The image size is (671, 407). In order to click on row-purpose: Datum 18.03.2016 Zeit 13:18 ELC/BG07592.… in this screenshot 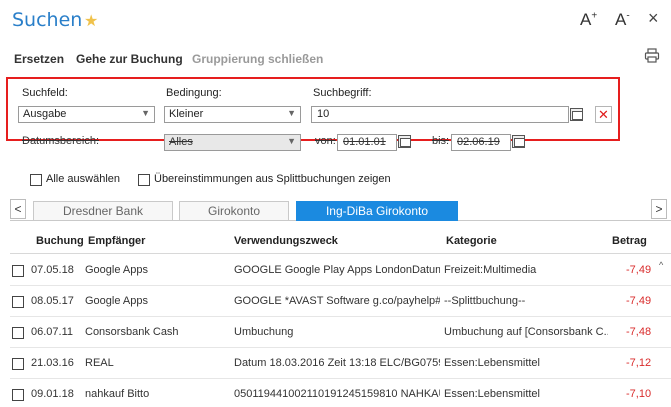, I will do `click(337, 363)`.